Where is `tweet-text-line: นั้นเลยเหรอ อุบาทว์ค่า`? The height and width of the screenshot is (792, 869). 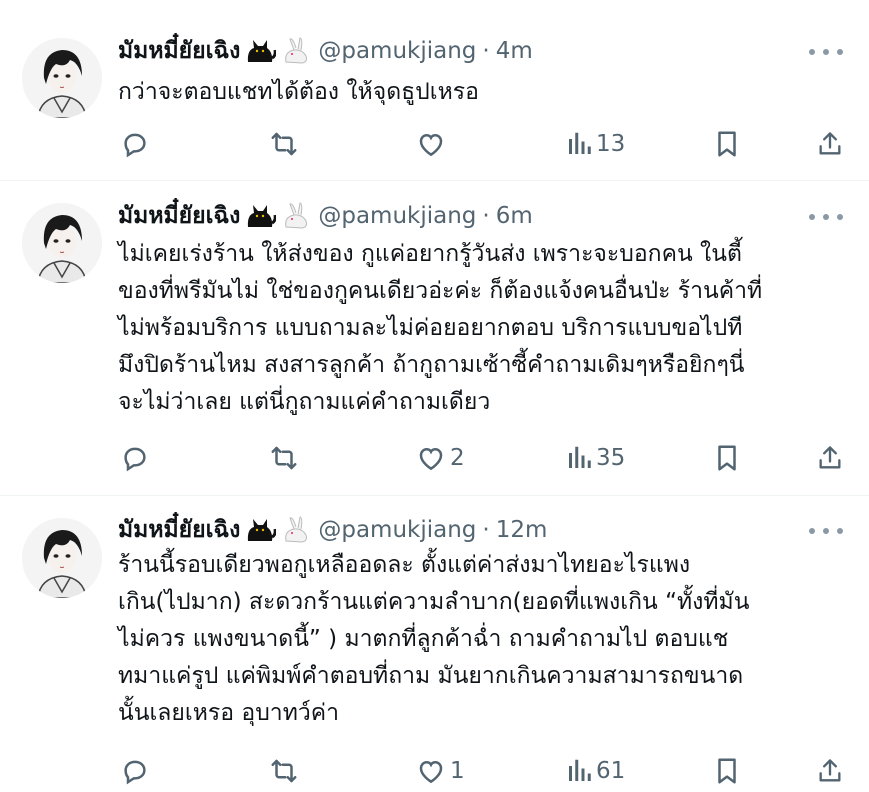 tweet-text-line: นั้นเลยเหรอ อุบาทว์ค่า is located at coordinates (229, 713).